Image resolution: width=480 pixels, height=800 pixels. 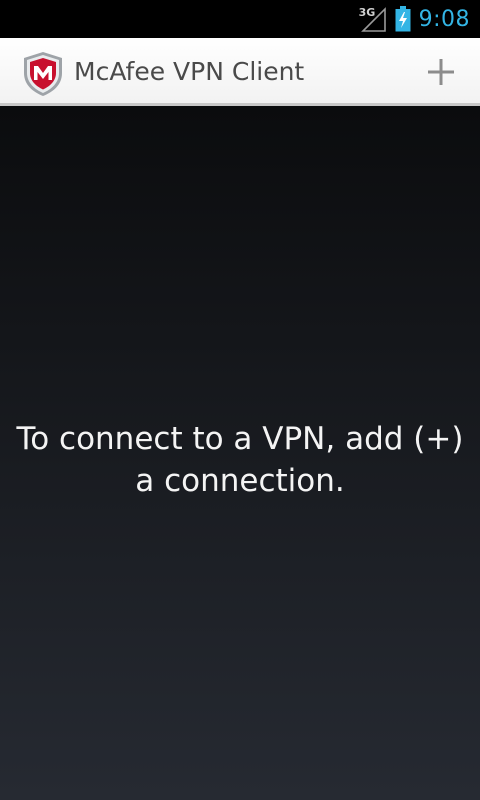 What do you see at coordinates (403, 19) in the screenshot?
I see `battery-charging-icon` at bounding box center [403, 19].